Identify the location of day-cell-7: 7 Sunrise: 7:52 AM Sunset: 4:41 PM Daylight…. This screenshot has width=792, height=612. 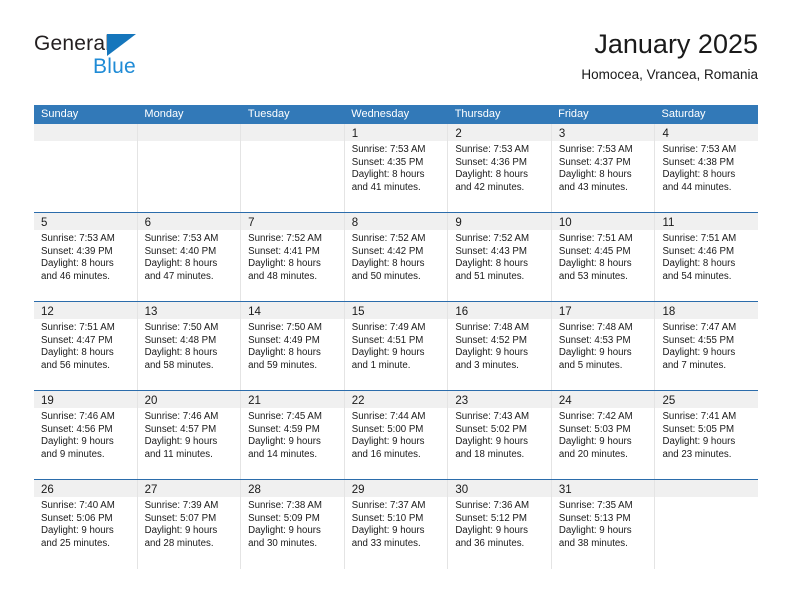
(293, 257).